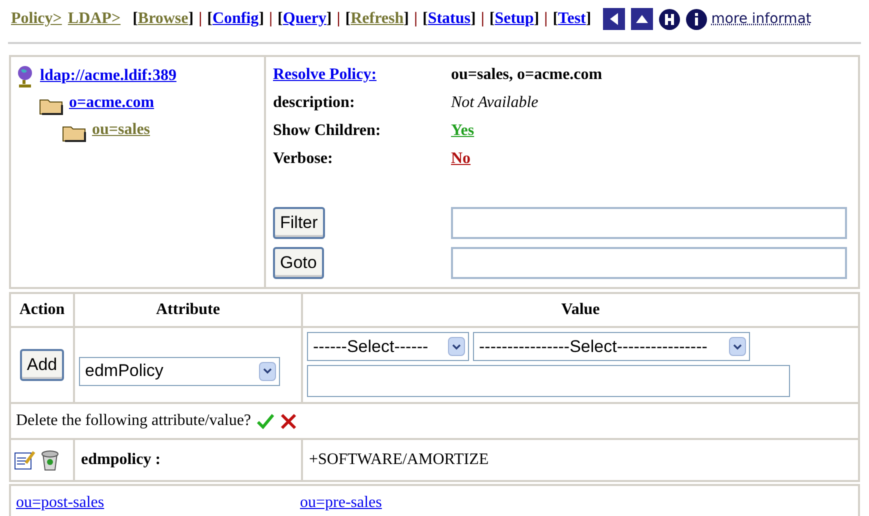 The image size is (869, 516). I want to click on breadcrumb-link: Policy>, so click(36, 19).